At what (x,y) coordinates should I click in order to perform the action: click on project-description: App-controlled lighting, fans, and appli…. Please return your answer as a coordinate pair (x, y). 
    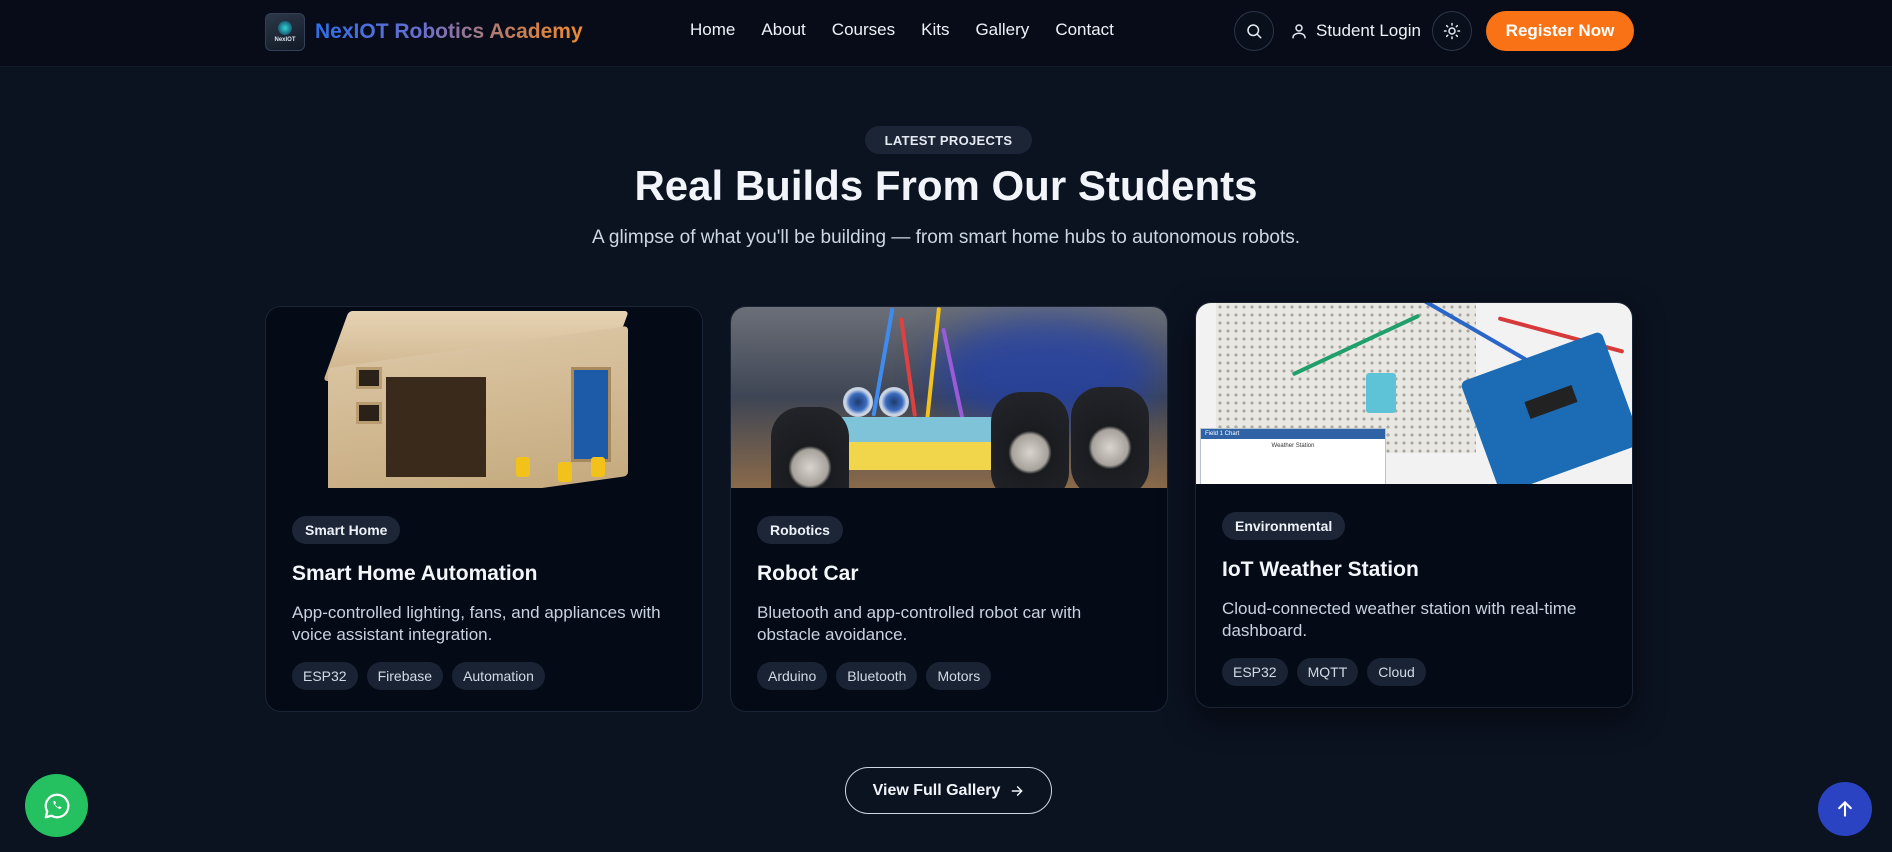
    Looking at the image, I should click on (476, 623).